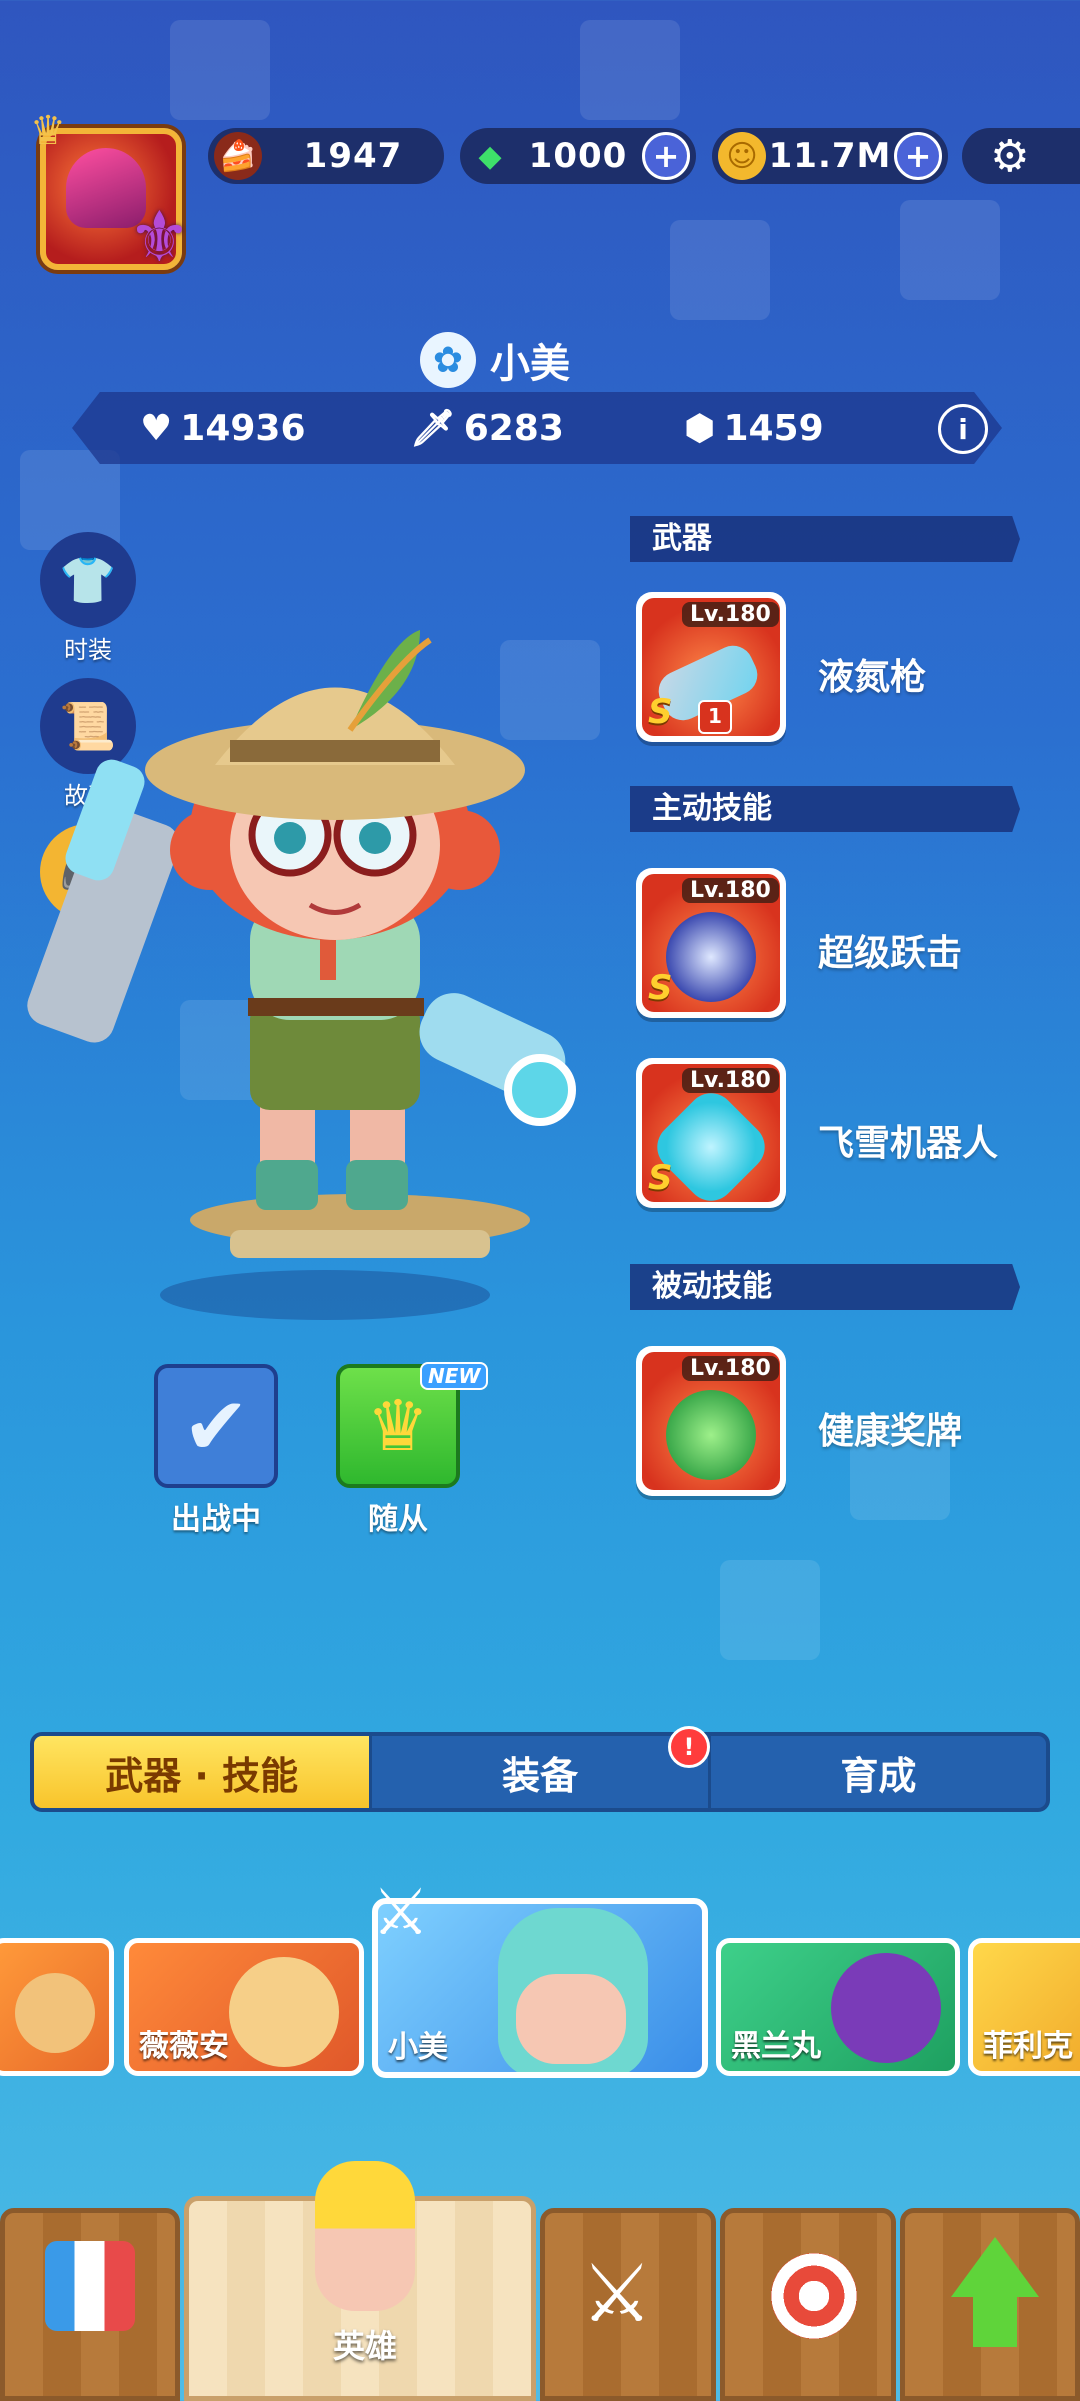 The height and width of the screenshot is (2401, 1080). Describe the element at coordinates (530, 364) in the screenshot. I see `hero-name: 小美` at that location.